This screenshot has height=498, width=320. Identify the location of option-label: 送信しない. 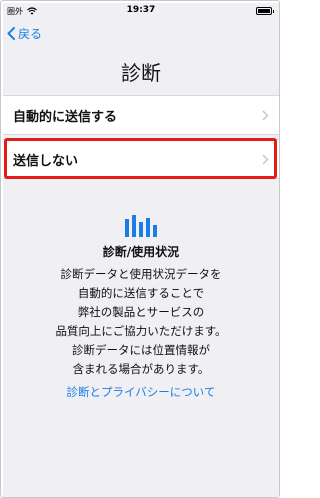
(46, 161).